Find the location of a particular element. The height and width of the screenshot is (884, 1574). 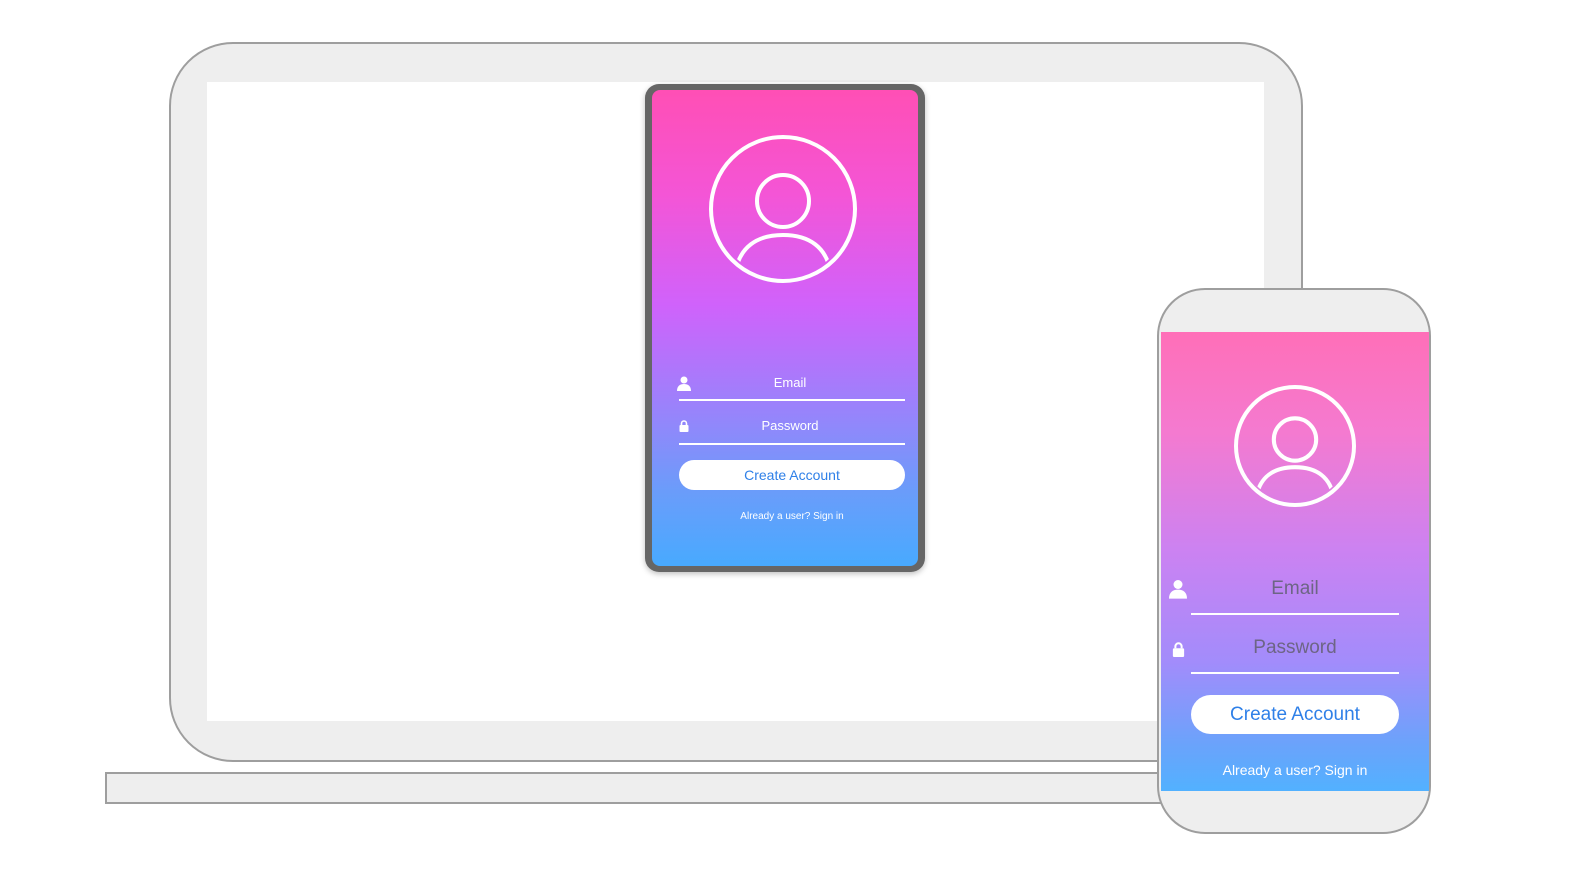

lock-icon is located at coordinates (1178, 649).